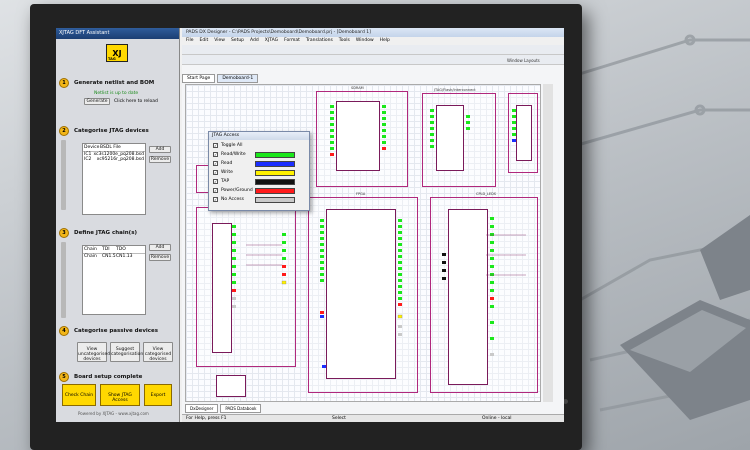 This screenshot has width=750, height=450. I want to click on read-write-swatch, so click(275, 155).